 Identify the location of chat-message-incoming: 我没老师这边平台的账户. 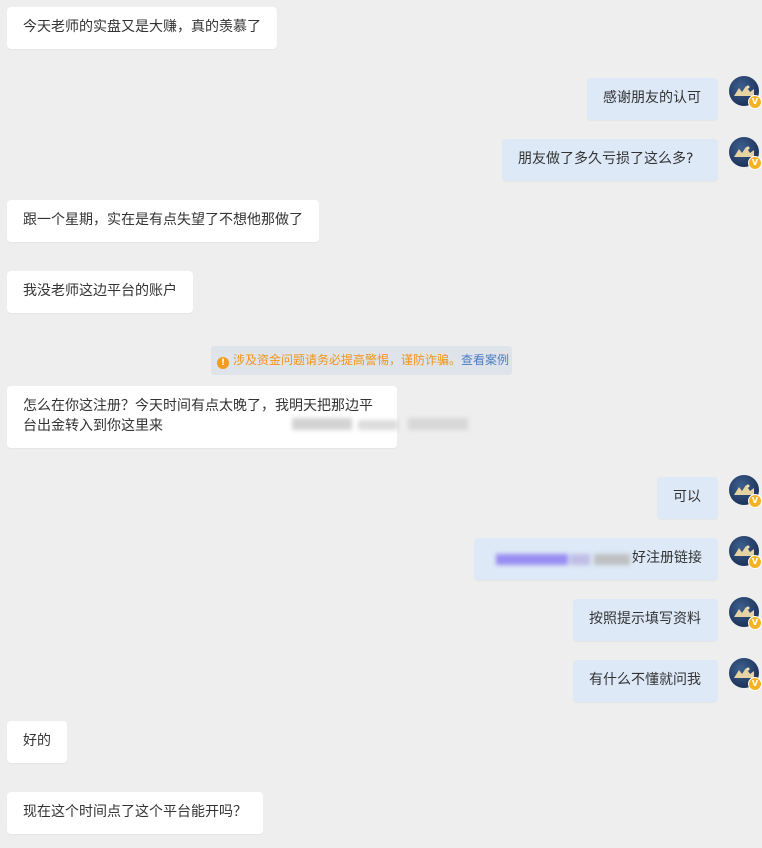
(100, 292).